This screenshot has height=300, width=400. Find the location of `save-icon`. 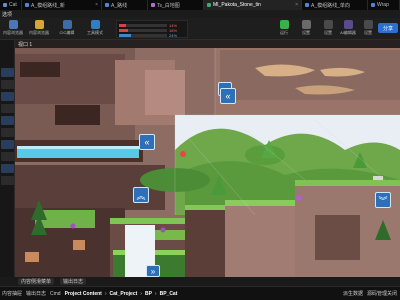

save-icon is located at coordinates (39, 24).